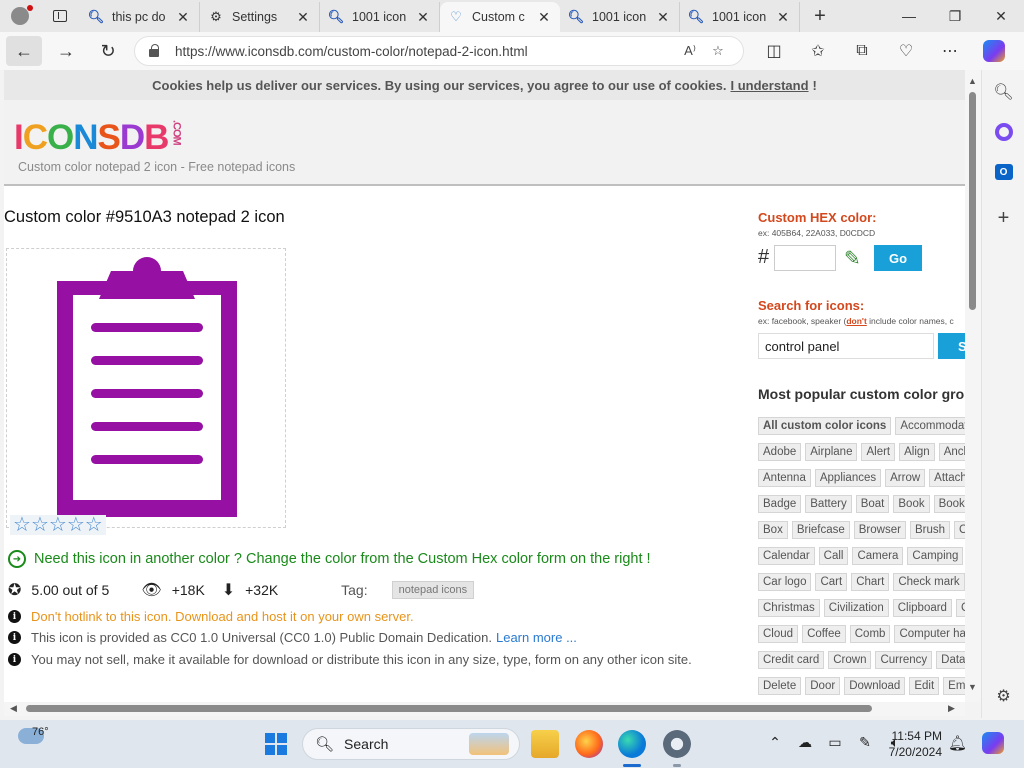 Image resolution: width=1024 pixels, height=768 pixels. I want to click on tag-link: notepad icons, so click(433, 590).